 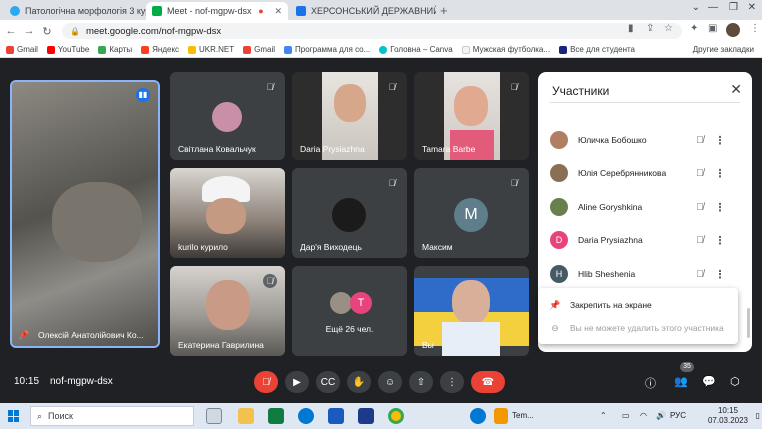 What do you see at coordinates (366, 416) in the screenshot?
I see `security-icon` at bounding box center [366, 416].